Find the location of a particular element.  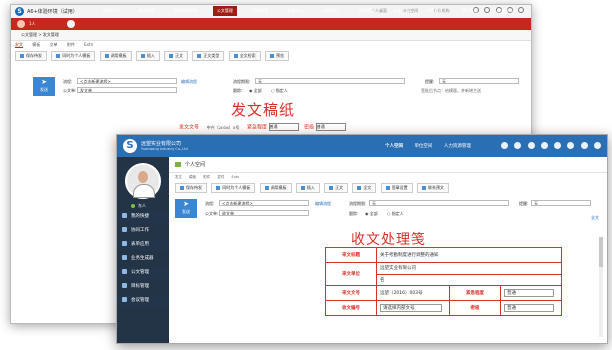

collab-icon is located at coordinates (124, 229).